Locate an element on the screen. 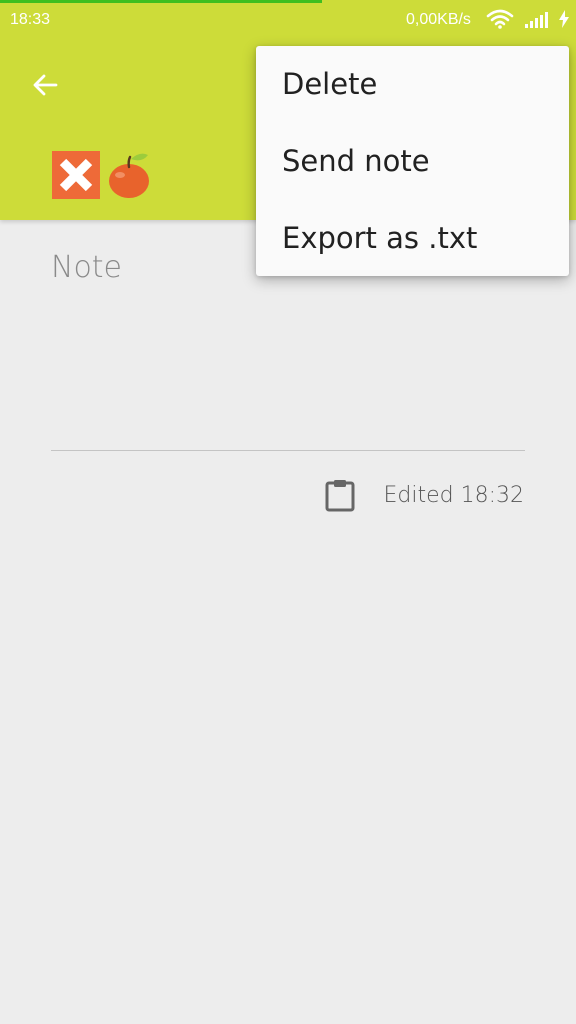 Image resolution: width=576 pixels, height=1024 pixels. status-bar: 18:33 0,00KB/s is located at coordinates (288, 20).